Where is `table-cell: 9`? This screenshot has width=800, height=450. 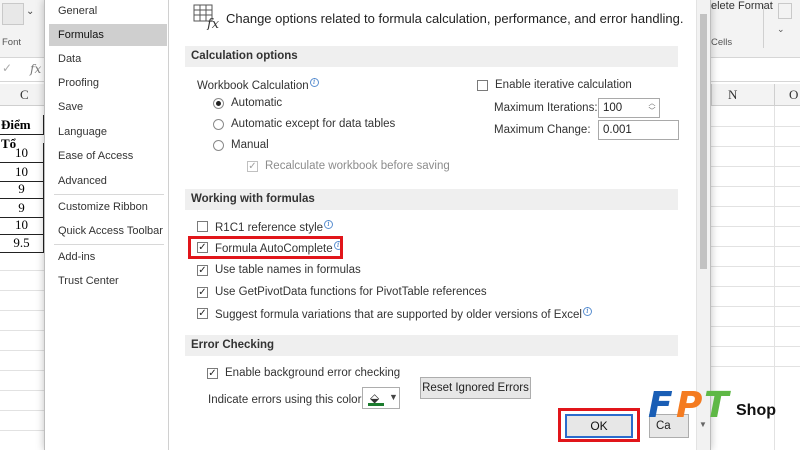 table-cell: 9 is located at coordinates (22, 189).